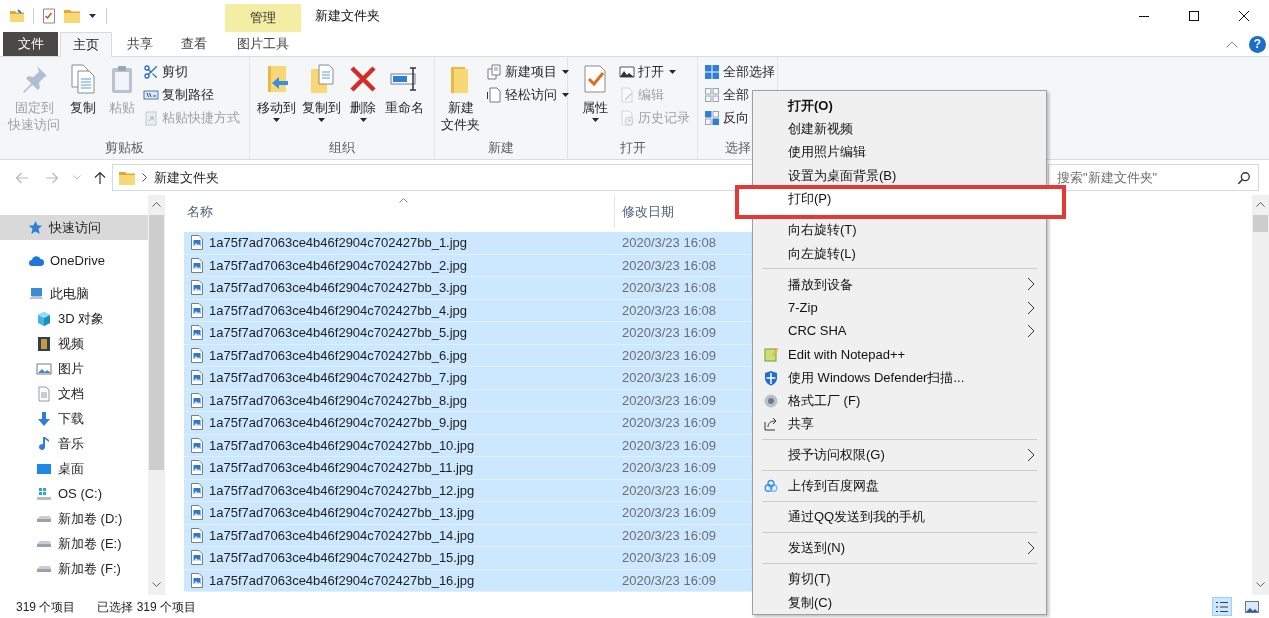 The height and width of the screenshot is (618, 1269). I want to click on scissors-icon, so click(151, 72).